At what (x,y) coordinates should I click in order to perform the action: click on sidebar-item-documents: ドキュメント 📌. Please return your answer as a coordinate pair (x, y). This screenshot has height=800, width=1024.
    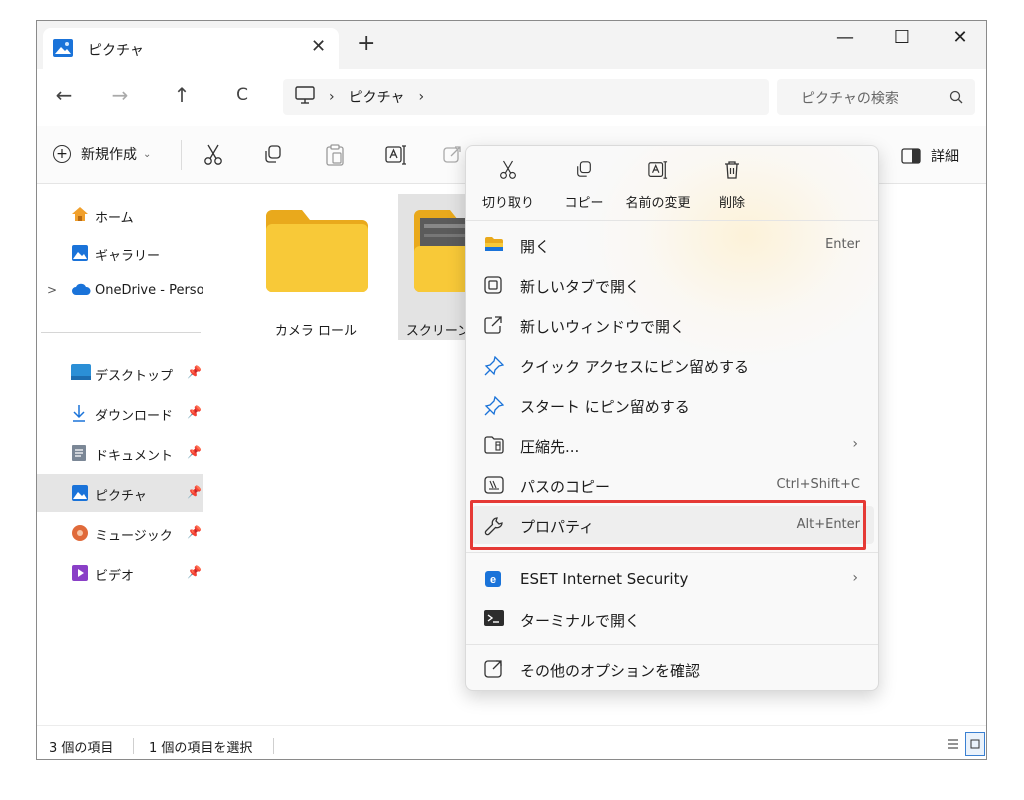
    Looking at the image, I should click on (120, 453).